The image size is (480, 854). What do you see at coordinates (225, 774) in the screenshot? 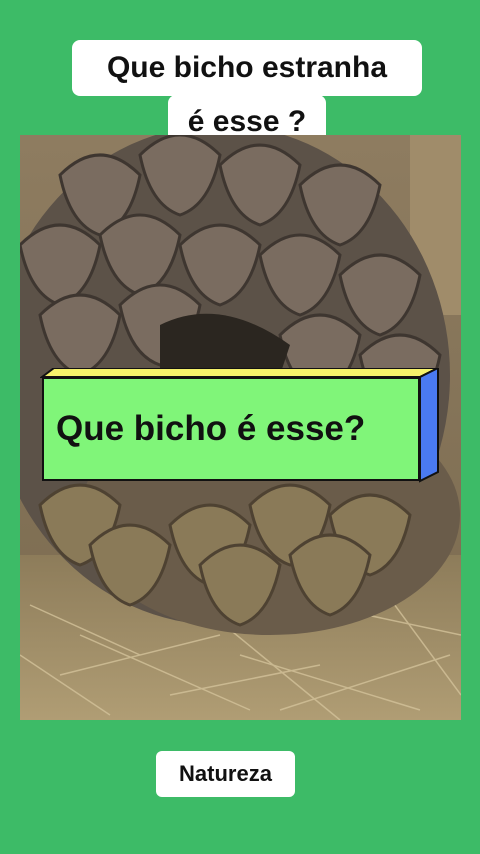
I see `footer-label: Natureza` at bounding box center [225, 774].